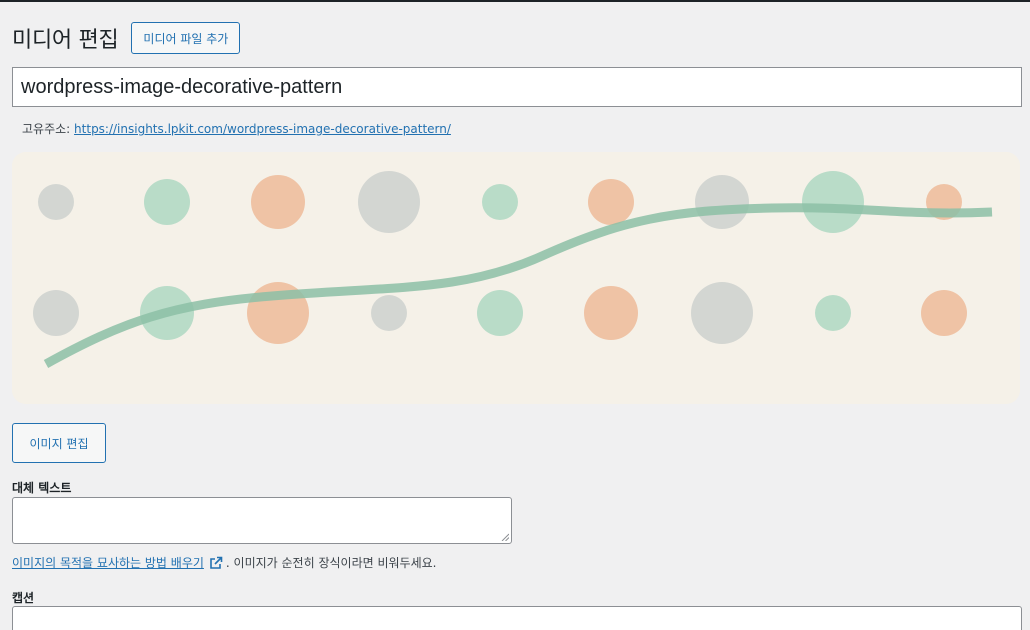  What do you see at coordinates (517, 87) in the screenshot?
I see `title-input: wordpress-image-decorative-pattern` at bounding box center [517, 87].